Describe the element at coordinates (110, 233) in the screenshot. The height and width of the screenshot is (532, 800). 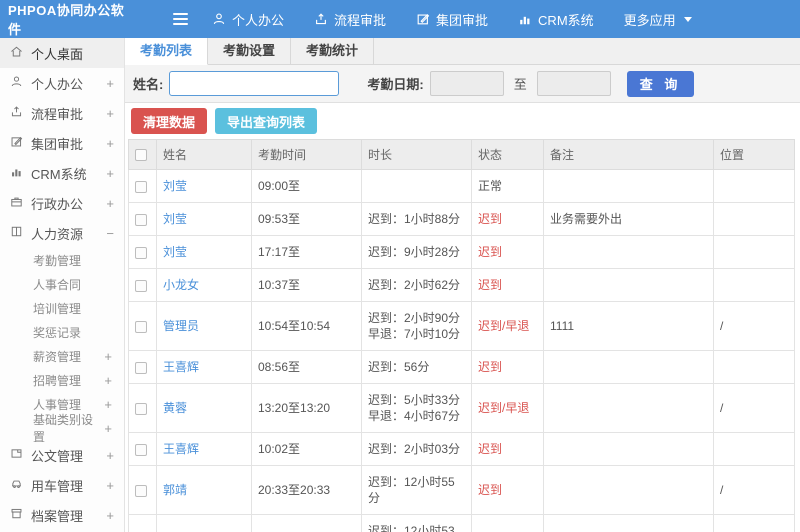
I see `expand-toggle: −` at that location.